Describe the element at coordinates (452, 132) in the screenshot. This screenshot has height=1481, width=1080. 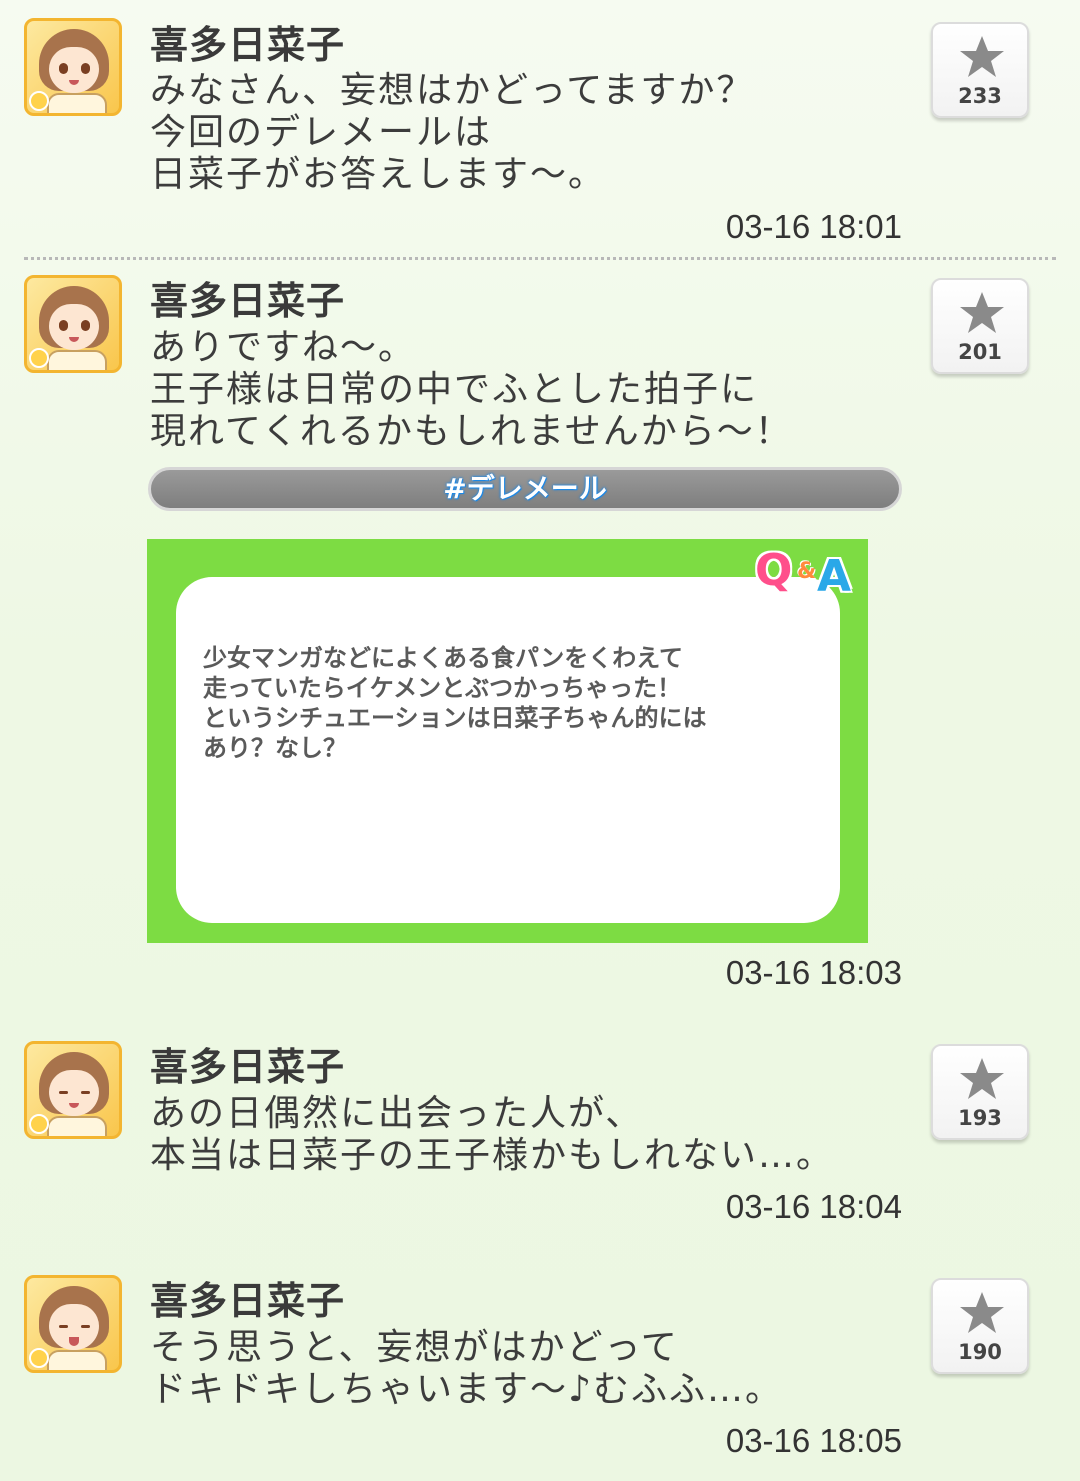
I see `post-message: みなさん、妄想はかどってますか？ 今回のデレメールは 日菜子がお答えします〜。` at that location.